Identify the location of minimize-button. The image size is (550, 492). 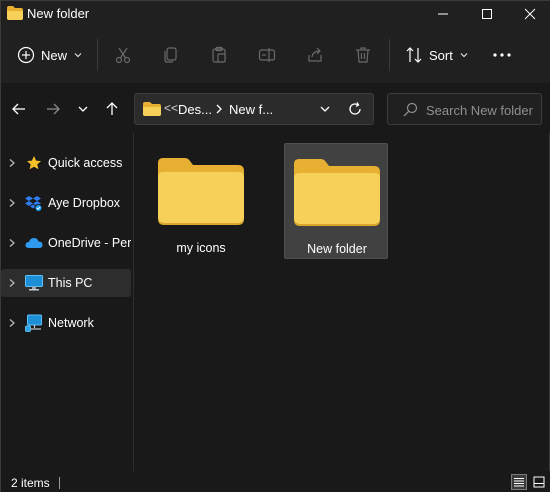
(443, 14).